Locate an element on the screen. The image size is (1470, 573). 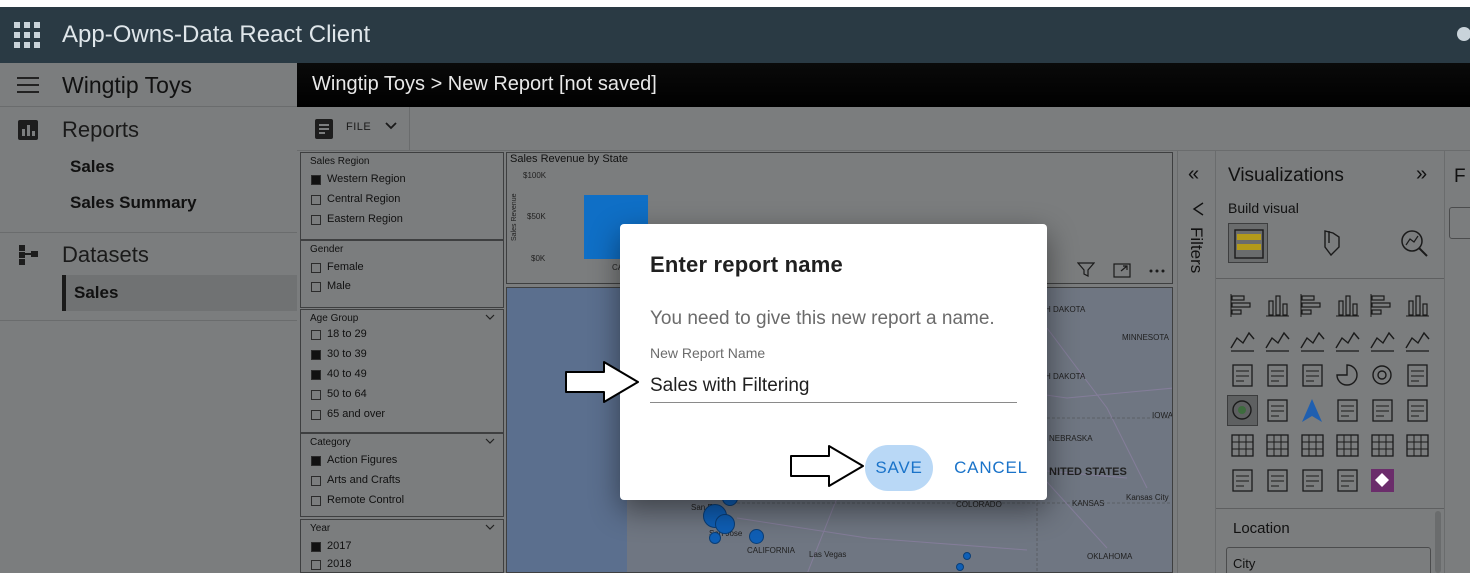
format-visual-tab is located at coordinates (1331, 243).